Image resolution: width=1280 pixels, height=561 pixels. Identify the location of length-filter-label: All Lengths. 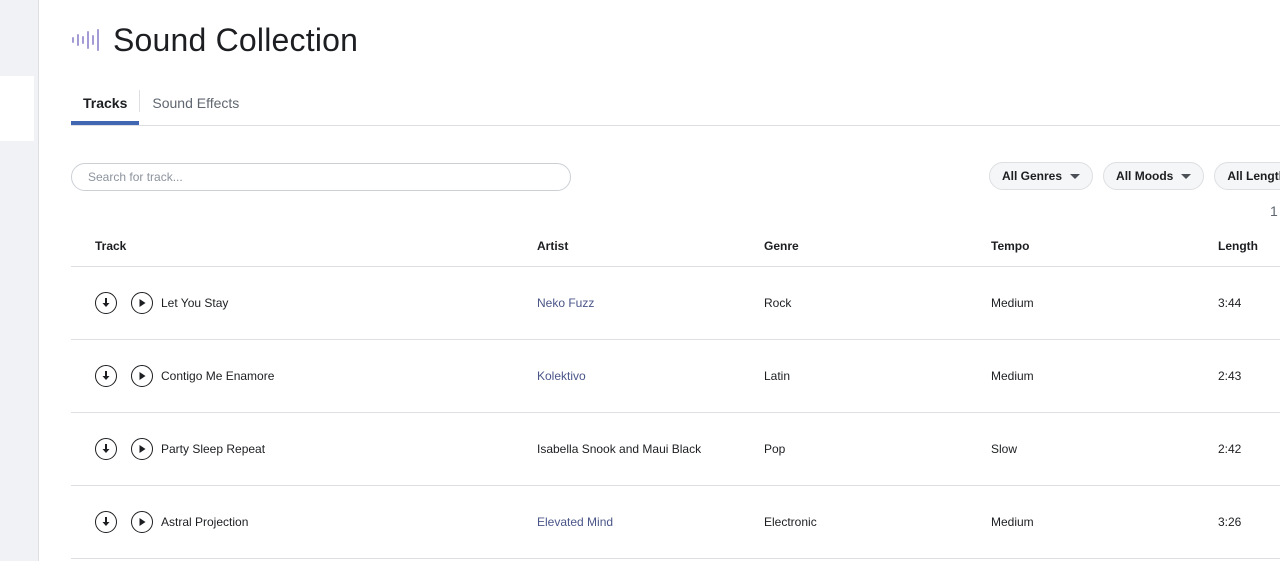
(1253, 176).